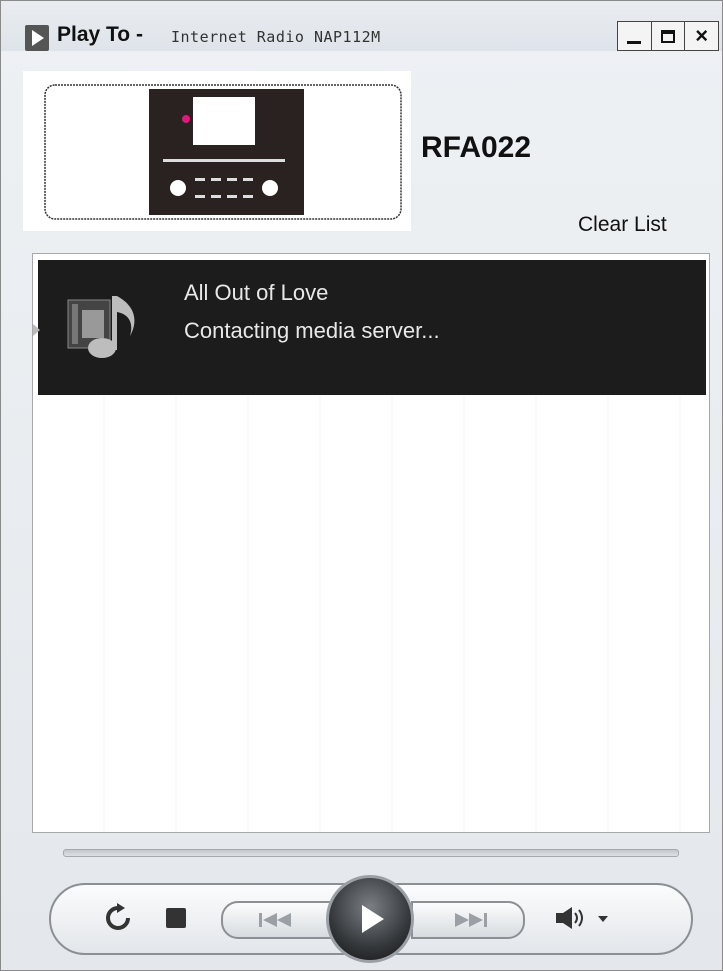  What do you see at coordinates (471, 920) in the screenshot?
I see `next-icon` at bounding box center [471, 920].